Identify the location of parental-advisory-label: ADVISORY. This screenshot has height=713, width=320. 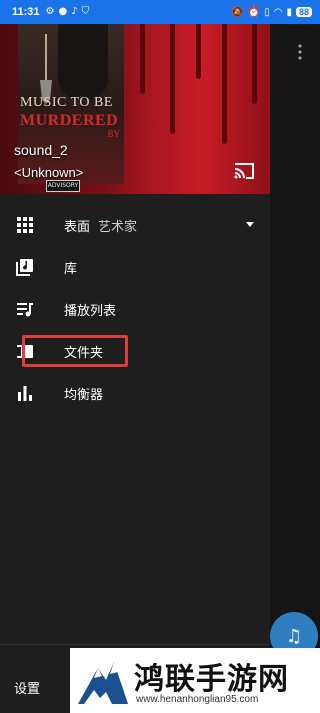
(63, 186).